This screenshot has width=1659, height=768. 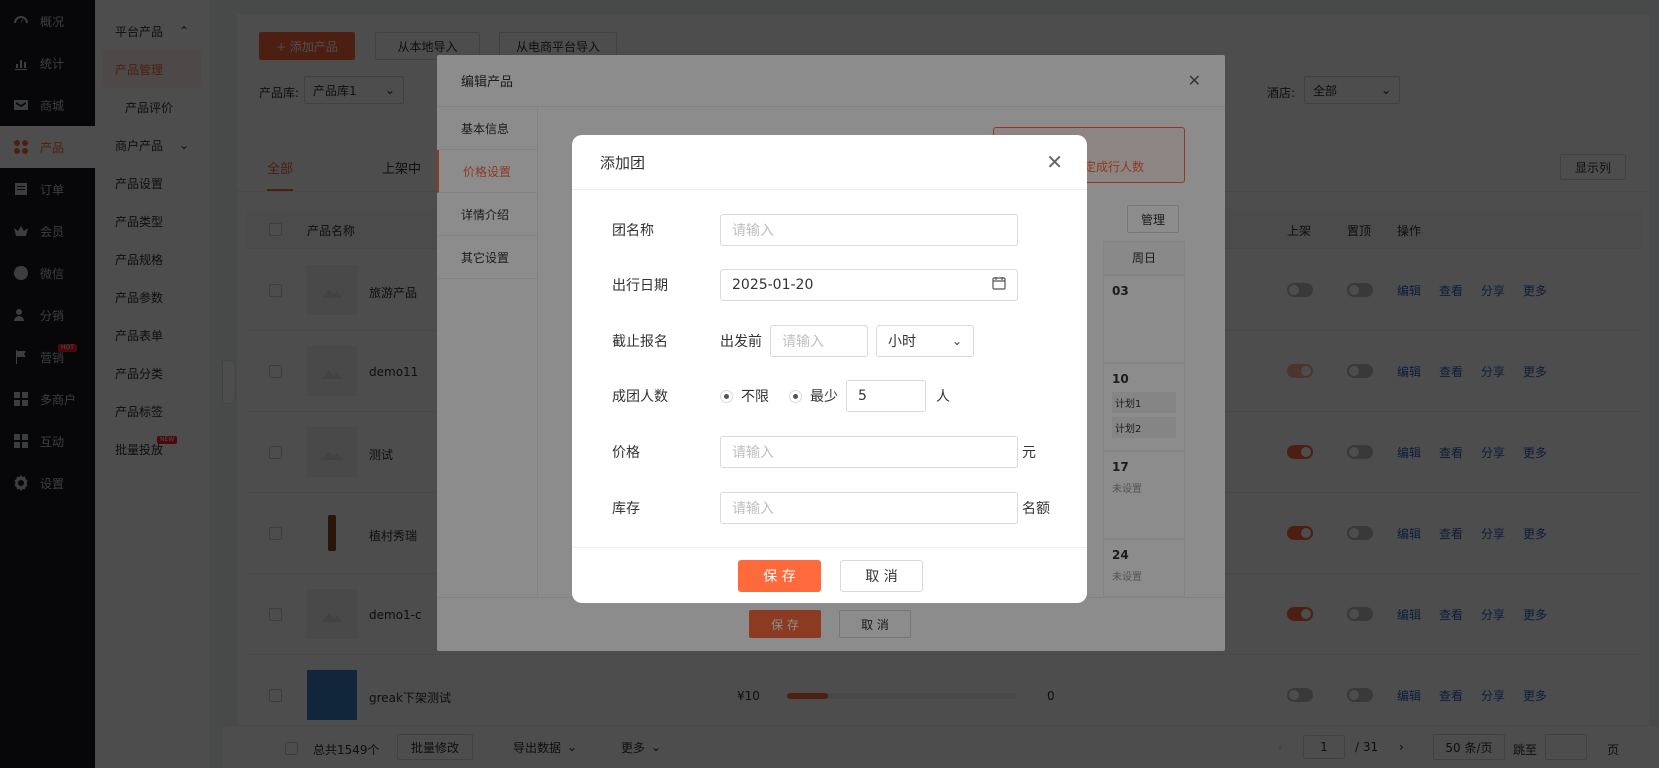 What do you see at coordinates (1054, 162) in the screenshot?
I see `close-icon: ✕` at bounding box center [1054, 162].